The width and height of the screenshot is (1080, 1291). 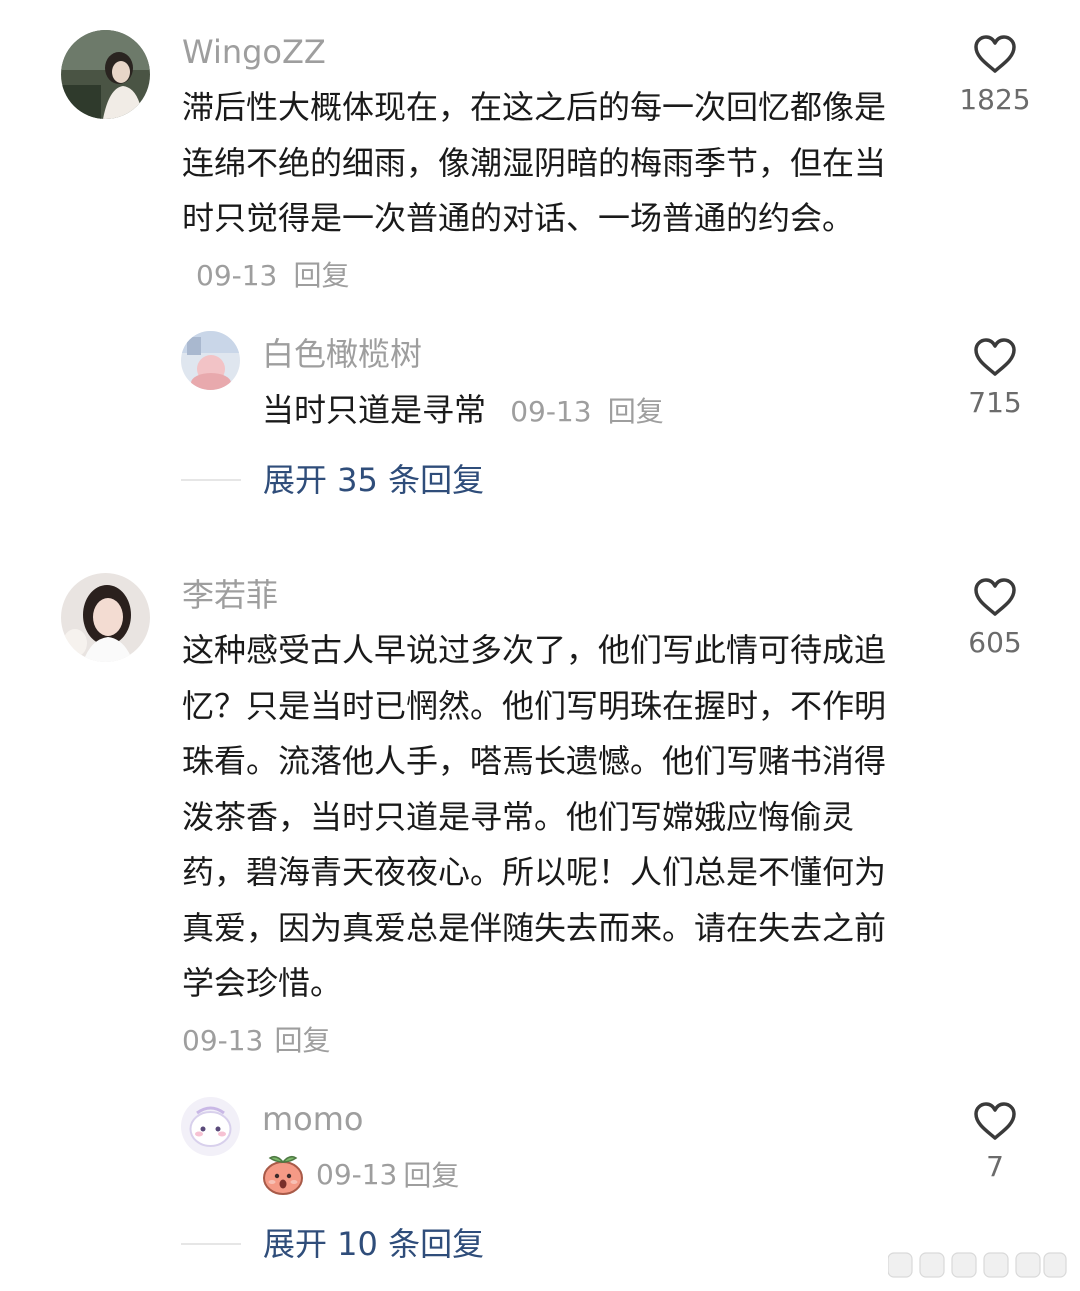 I want to click on reply-body: 当时只道是寻常, so click(x=374, y=410).